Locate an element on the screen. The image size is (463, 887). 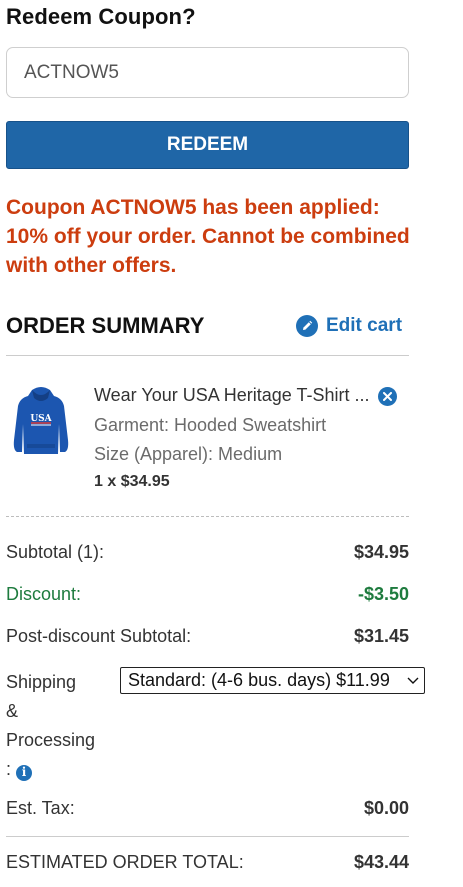
redeem-button: REDEEM is located at coordinates (207, 145).